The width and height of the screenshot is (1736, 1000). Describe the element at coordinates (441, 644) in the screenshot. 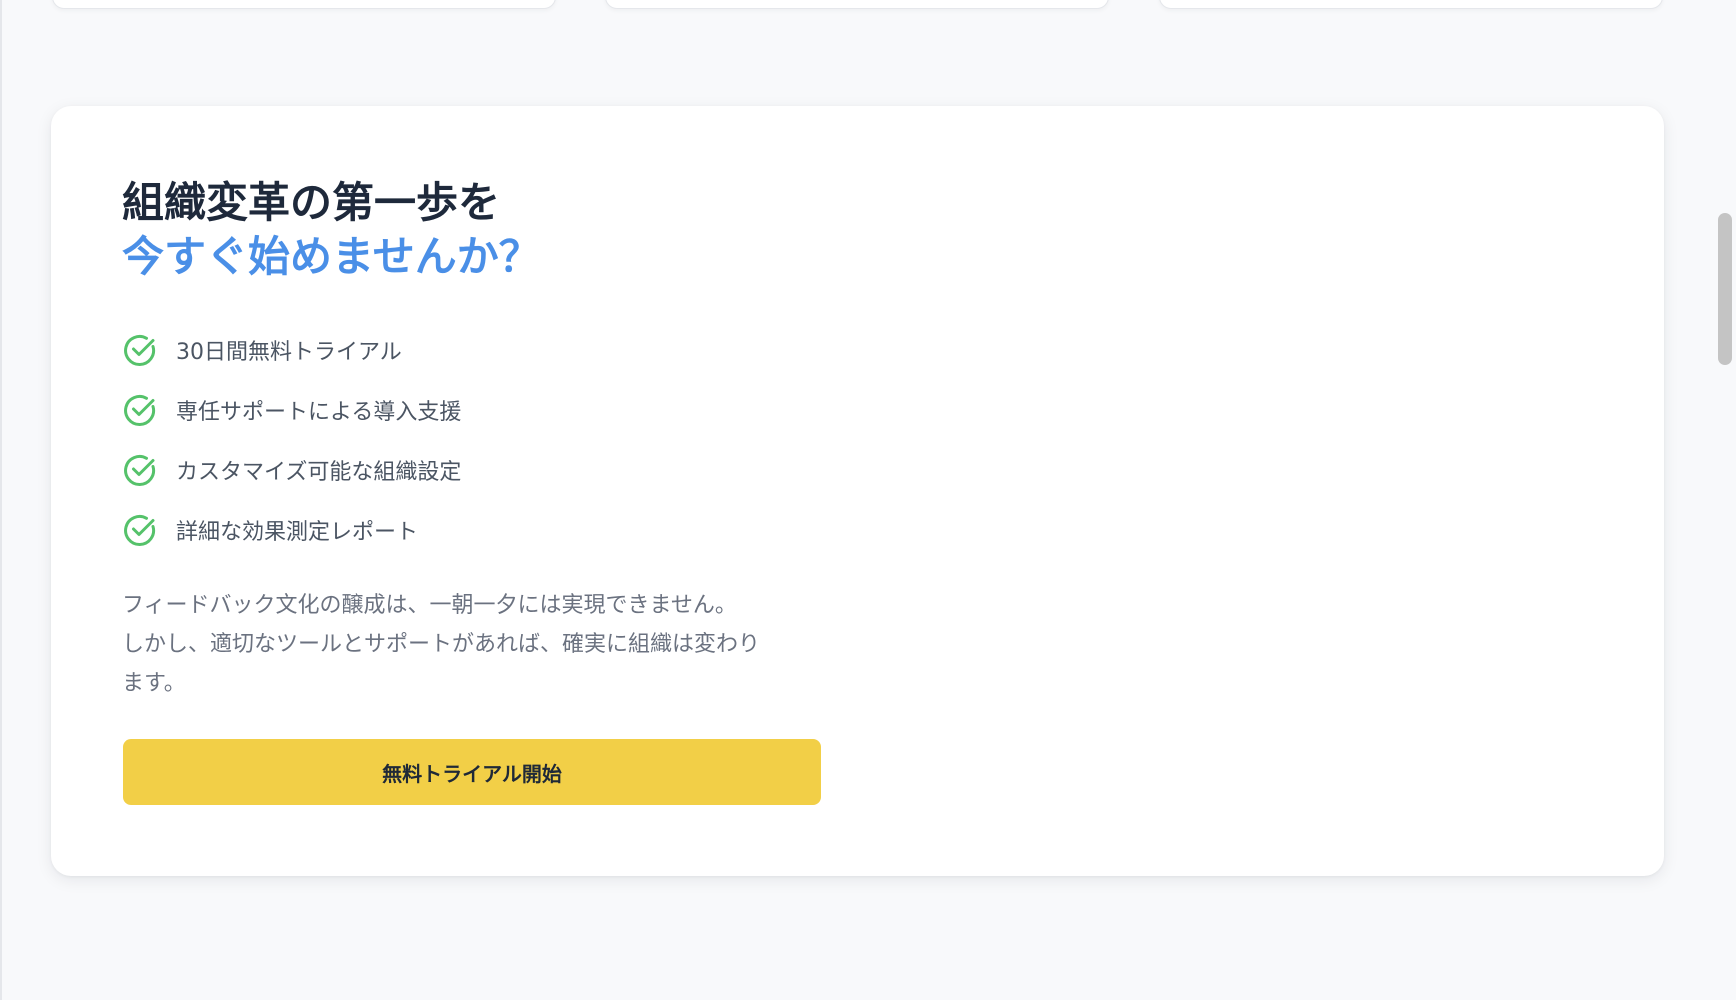

I see `description-line-2: しかし、適切なツールとサポートがあれば、確実に組織は変わり` at that location.